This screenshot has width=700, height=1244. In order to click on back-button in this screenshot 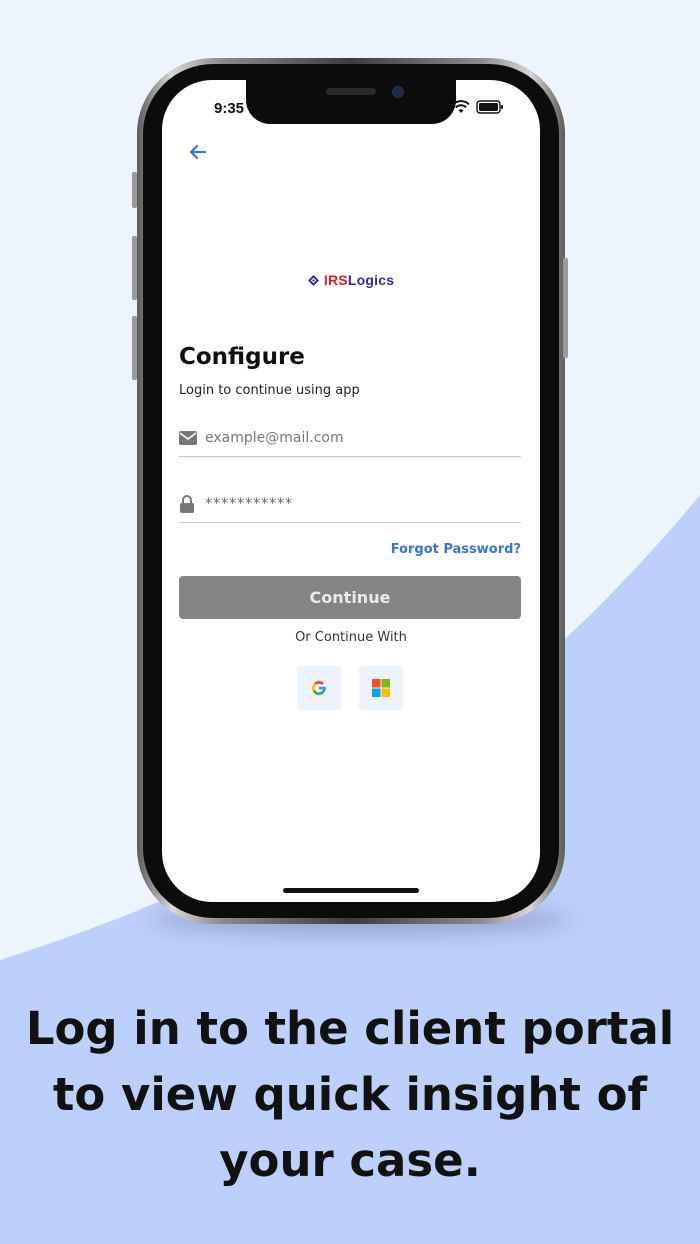, I will do `click(198, 152)`.